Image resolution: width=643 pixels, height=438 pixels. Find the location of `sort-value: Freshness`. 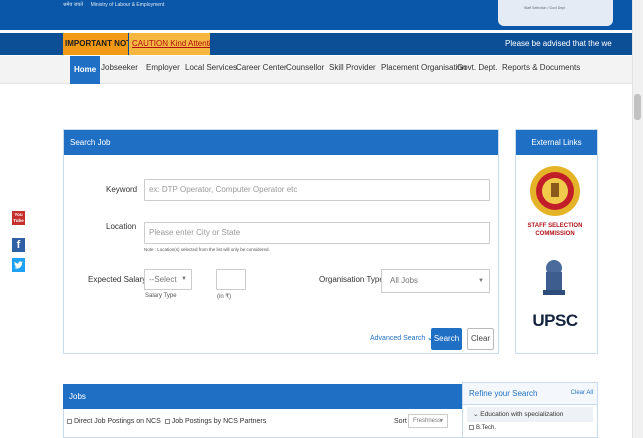

sort-value: Freshness is located at coordinates (427, 421).